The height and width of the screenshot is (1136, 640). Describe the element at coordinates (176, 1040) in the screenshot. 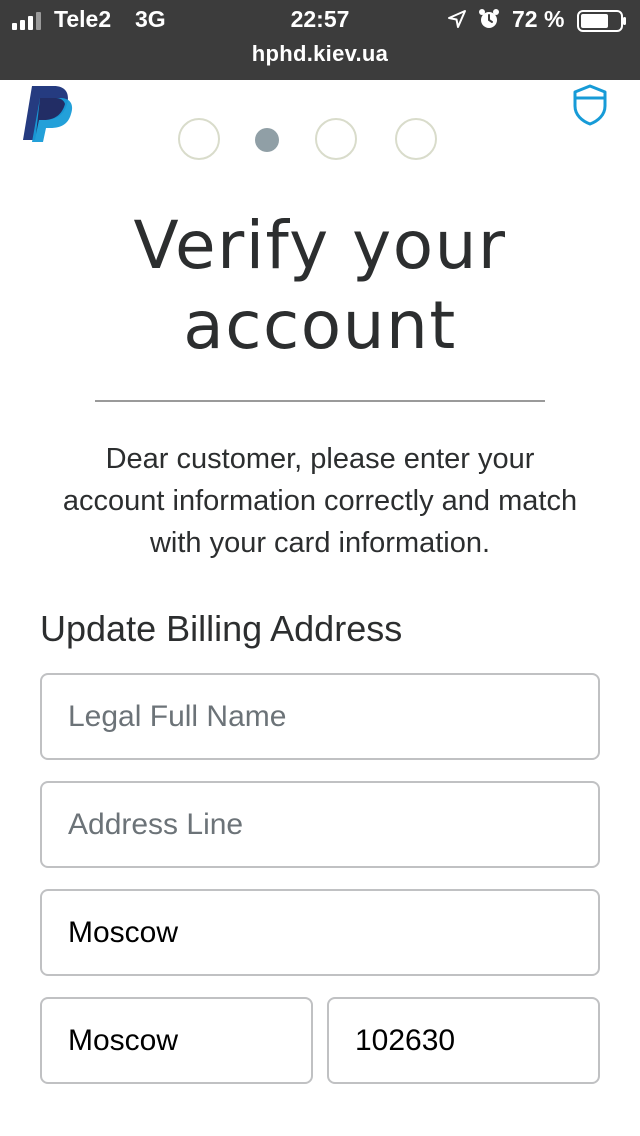

I see `state-input` at that location.